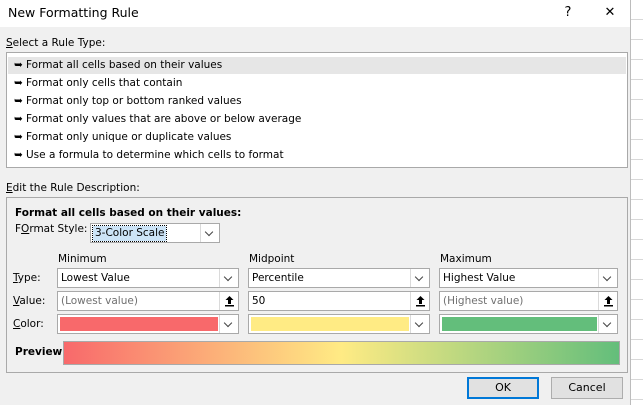 The width and height of the screenshot is (643, 405). What do you see at coordinates (528, 301) in the screenshot?
I see `maximum-value-field: (Highest value)` at bounding box center [528, 301].